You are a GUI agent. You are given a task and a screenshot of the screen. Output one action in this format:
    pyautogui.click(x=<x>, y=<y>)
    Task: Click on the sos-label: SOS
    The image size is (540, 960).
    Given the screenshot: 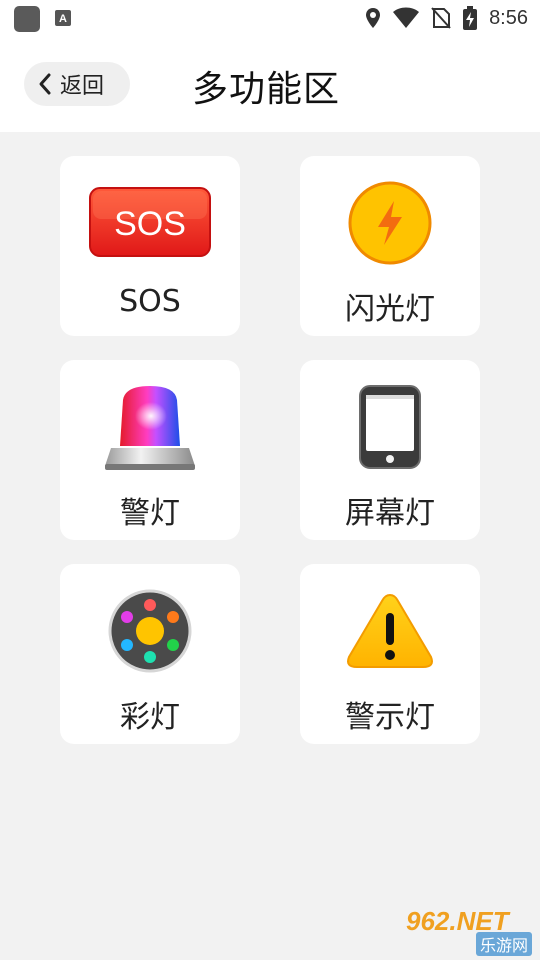 What is the action you would take?
    pyautogui.click(x=150, y=301)
    